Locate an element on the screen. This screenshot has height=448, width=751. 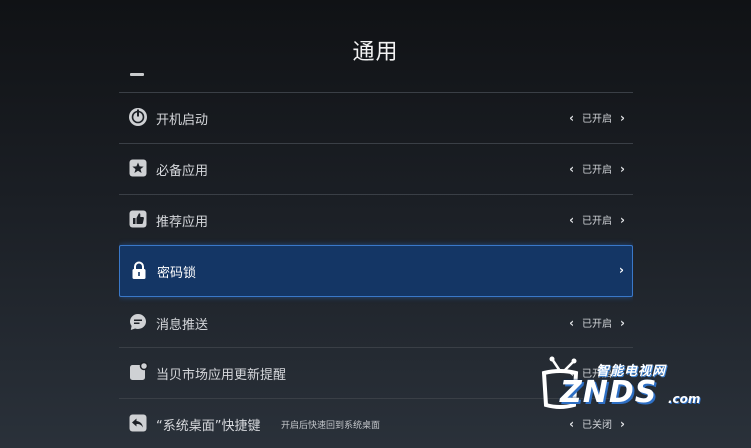
watermark-suffix: .com is located at coordinates (684, 399).